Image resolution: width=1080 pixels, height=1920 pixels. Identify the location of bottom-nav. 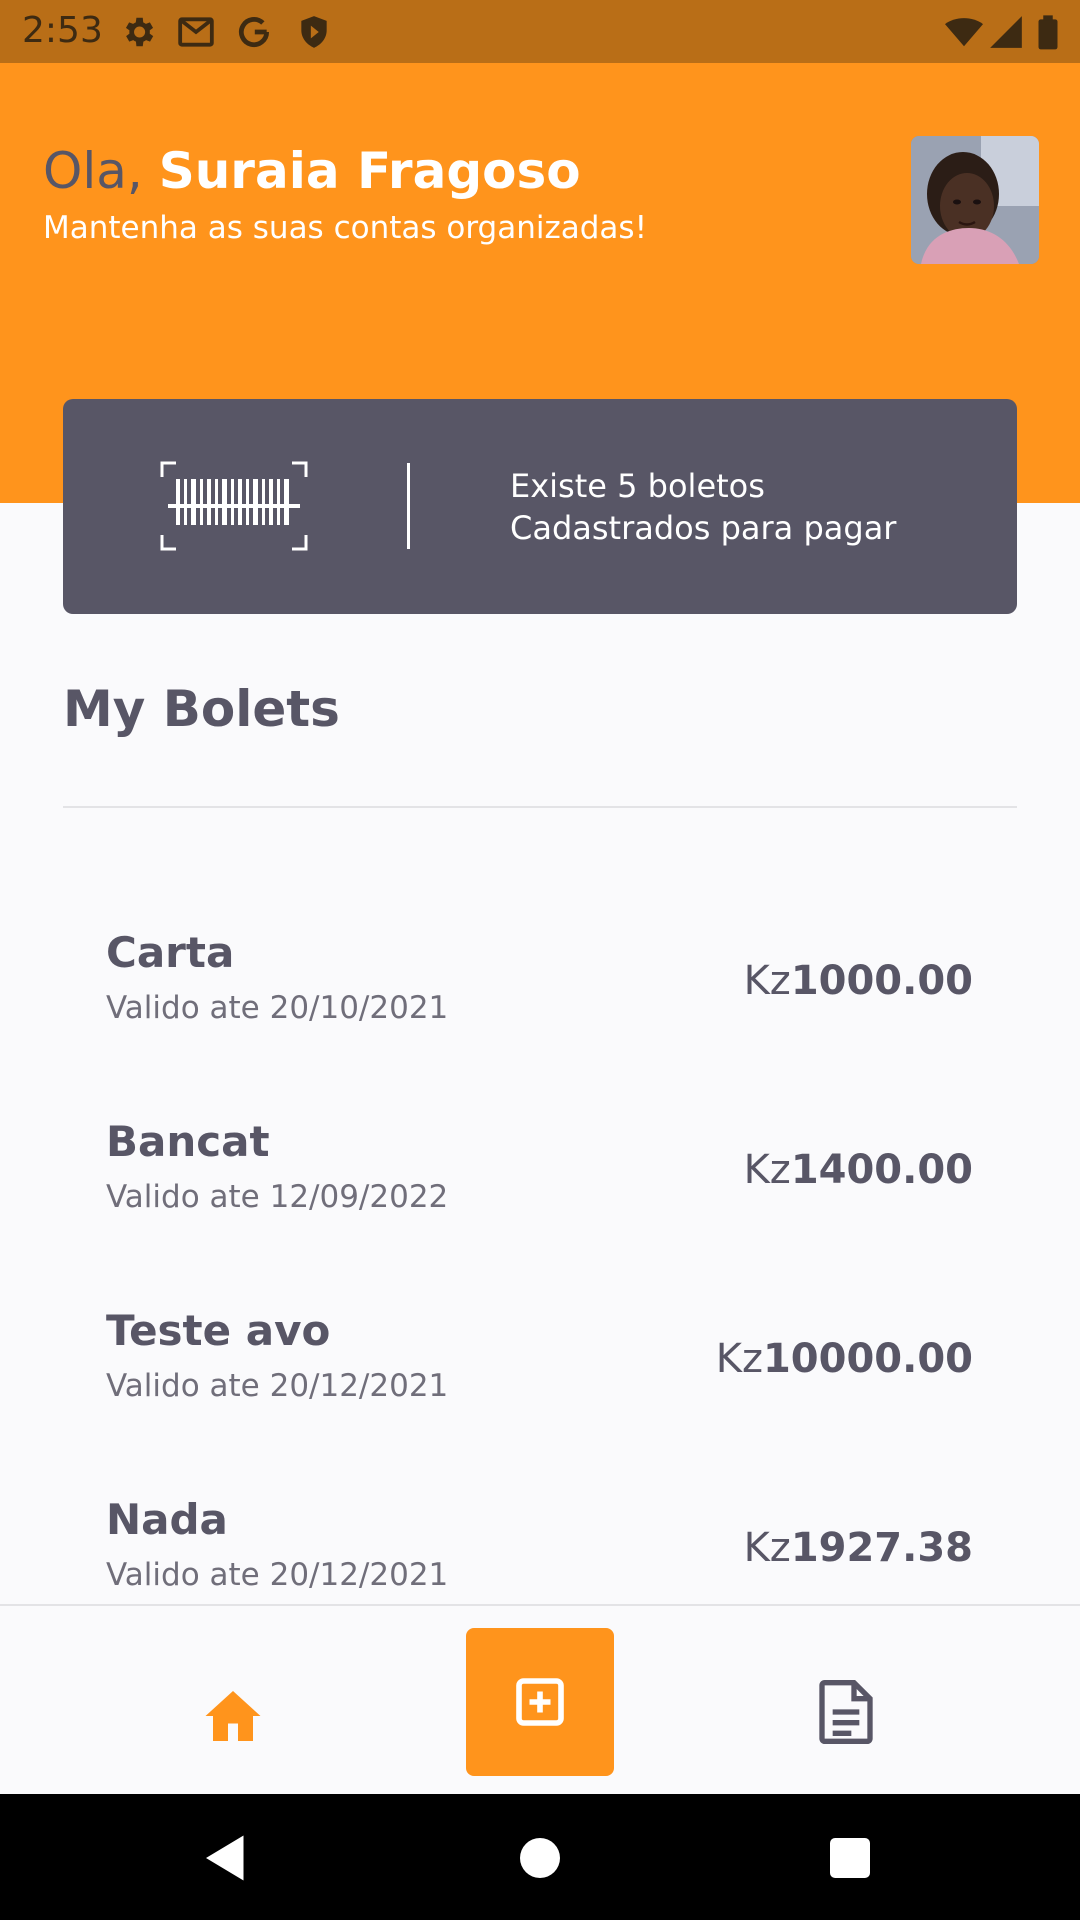
(540, 1699).